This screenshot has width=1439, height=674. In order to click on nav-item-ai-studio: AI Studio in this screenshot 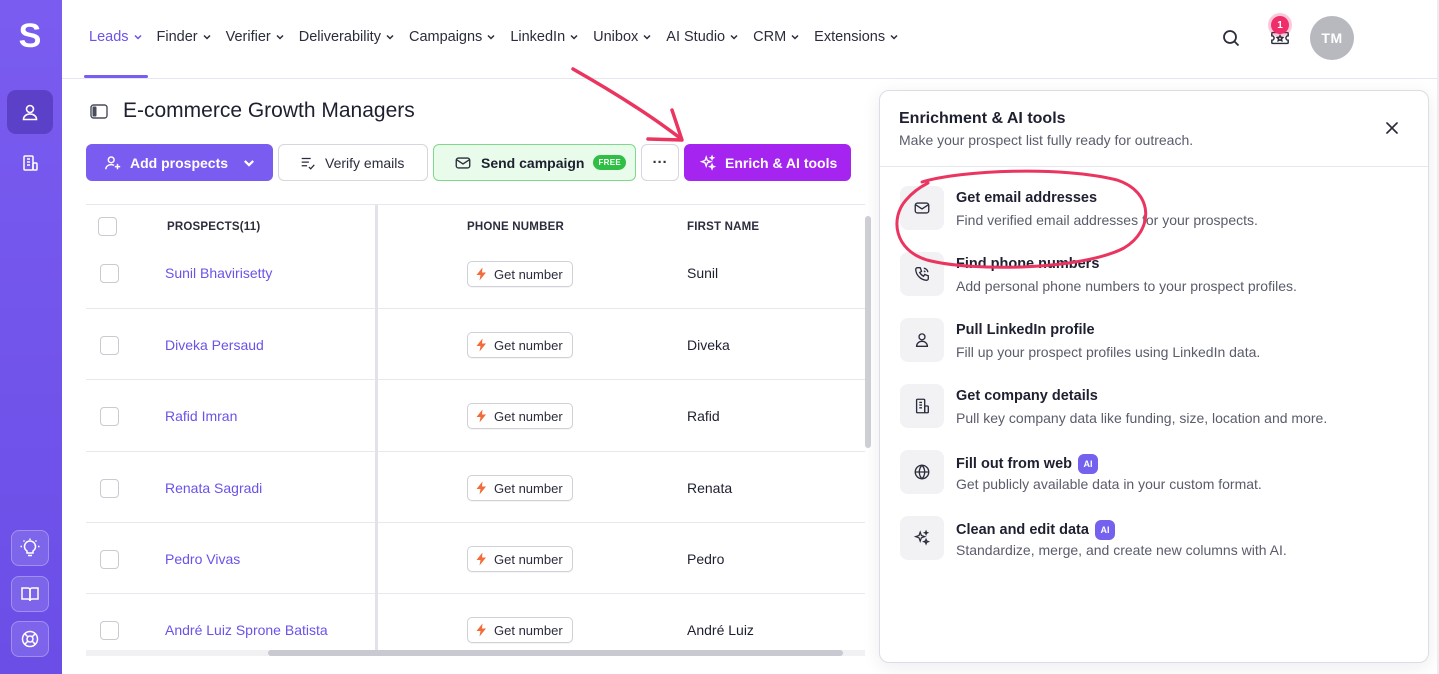, I will do `click(702, 37)`.